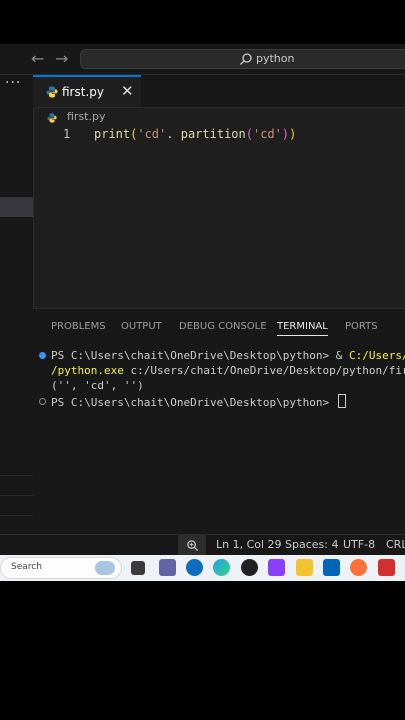 The image size is (405, 720). Describe the element at coordinates (194, 567) in the screenshot. I see `dell-icon` at that location.